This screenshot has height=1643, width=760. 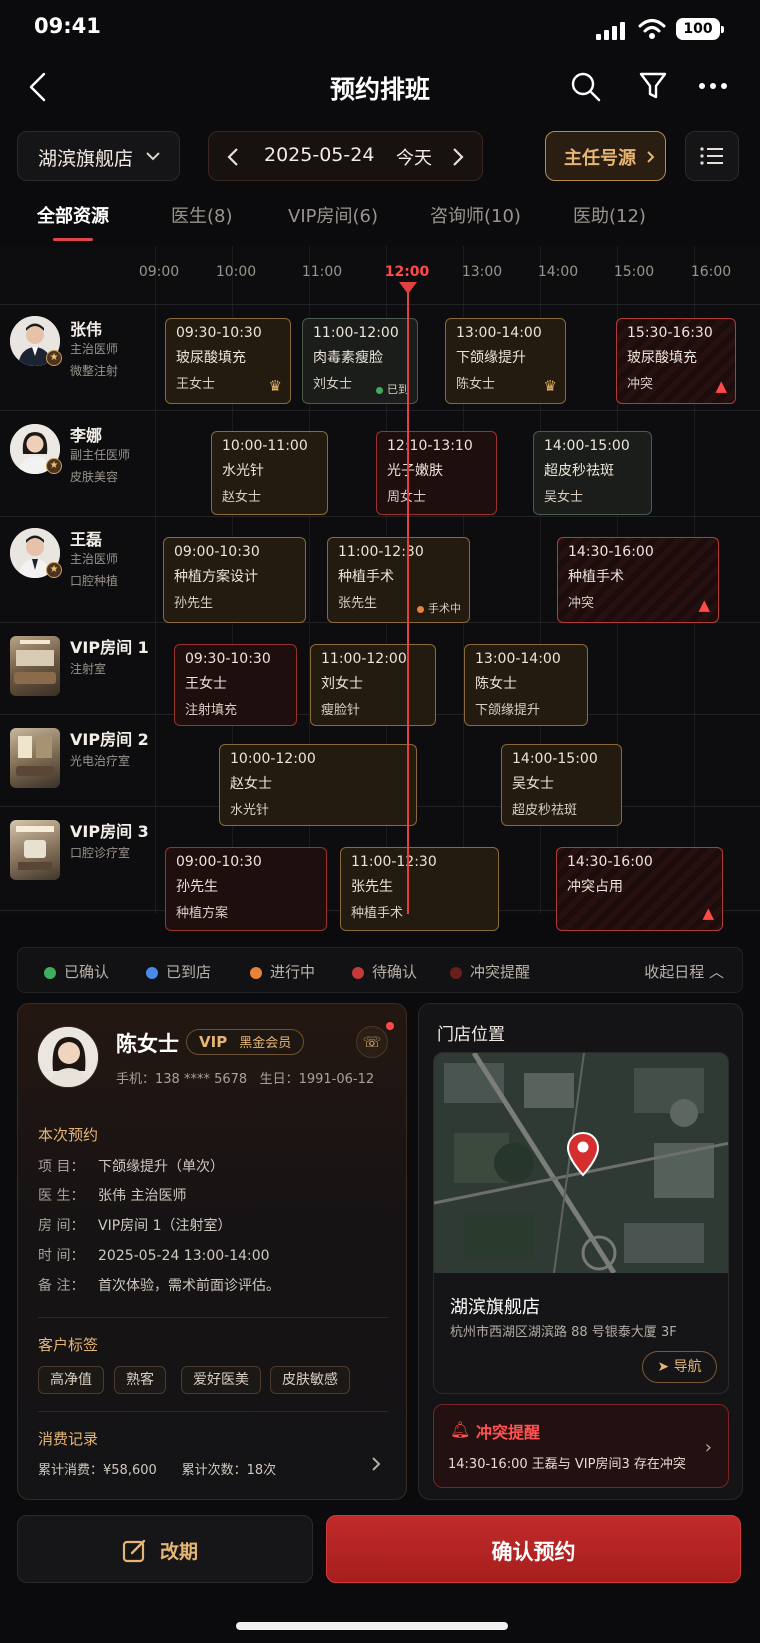 I want to click on reschedule-label: 改期, so click(x=179, y=1552).